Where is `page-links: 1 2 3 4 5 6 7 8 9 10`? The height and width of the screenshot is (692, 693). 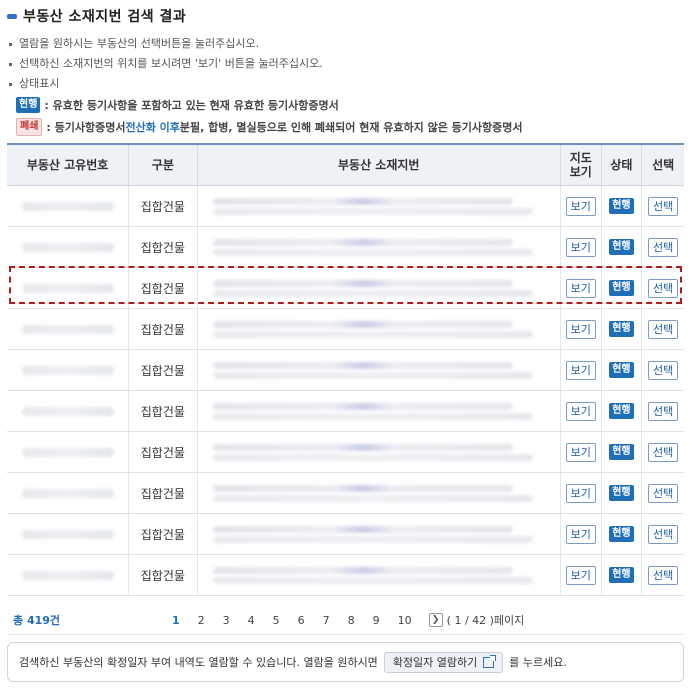 page-links: 1 2 3 4 5 6 7 8 9 10 is located at coordinates (292, 620).